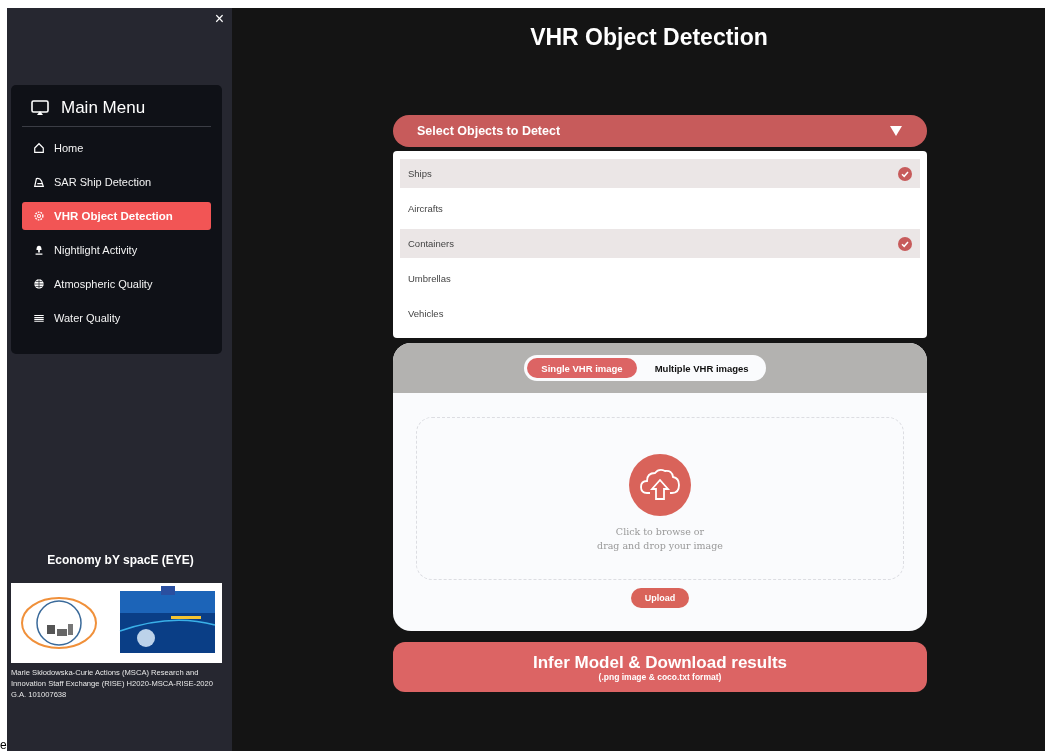 The height and width of the screenshot is (751, 1045). Describe the element at coordinates (660, 243) in the screenshot. I see `option-item: Containers` at that location.